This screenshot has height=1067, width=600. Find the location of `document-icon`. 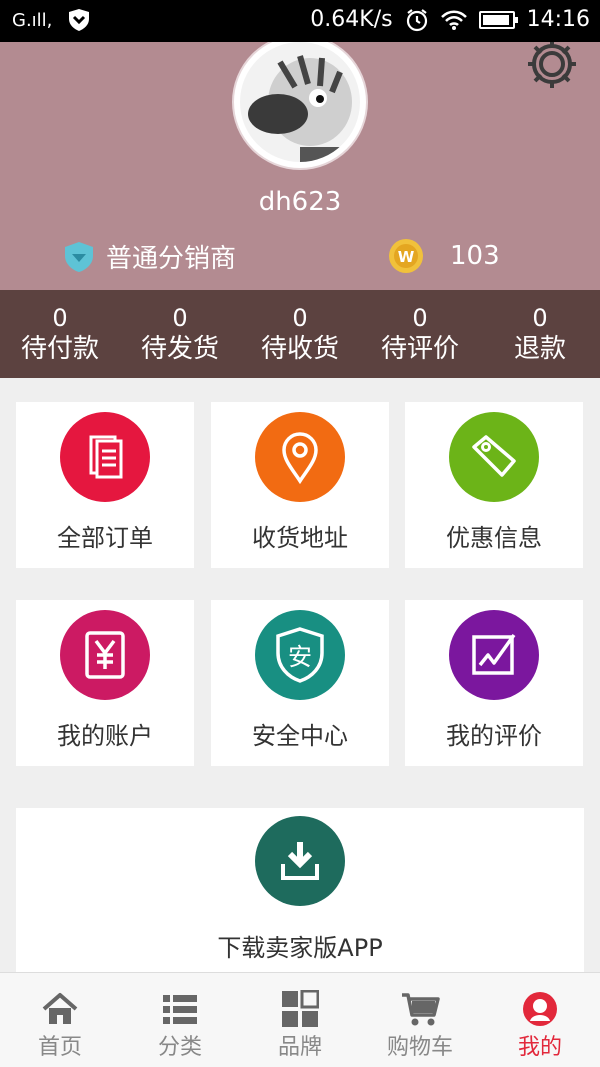

document-icon is located at coordinates (105, 457).